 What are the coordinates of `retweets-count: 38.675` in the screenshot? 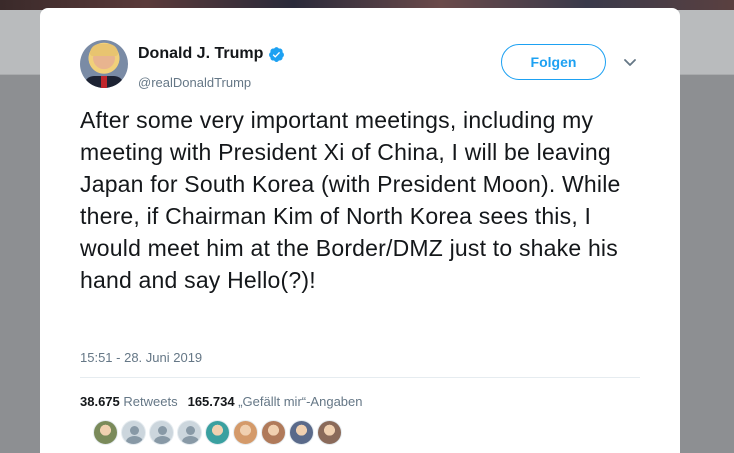 It's located at (100, 401).